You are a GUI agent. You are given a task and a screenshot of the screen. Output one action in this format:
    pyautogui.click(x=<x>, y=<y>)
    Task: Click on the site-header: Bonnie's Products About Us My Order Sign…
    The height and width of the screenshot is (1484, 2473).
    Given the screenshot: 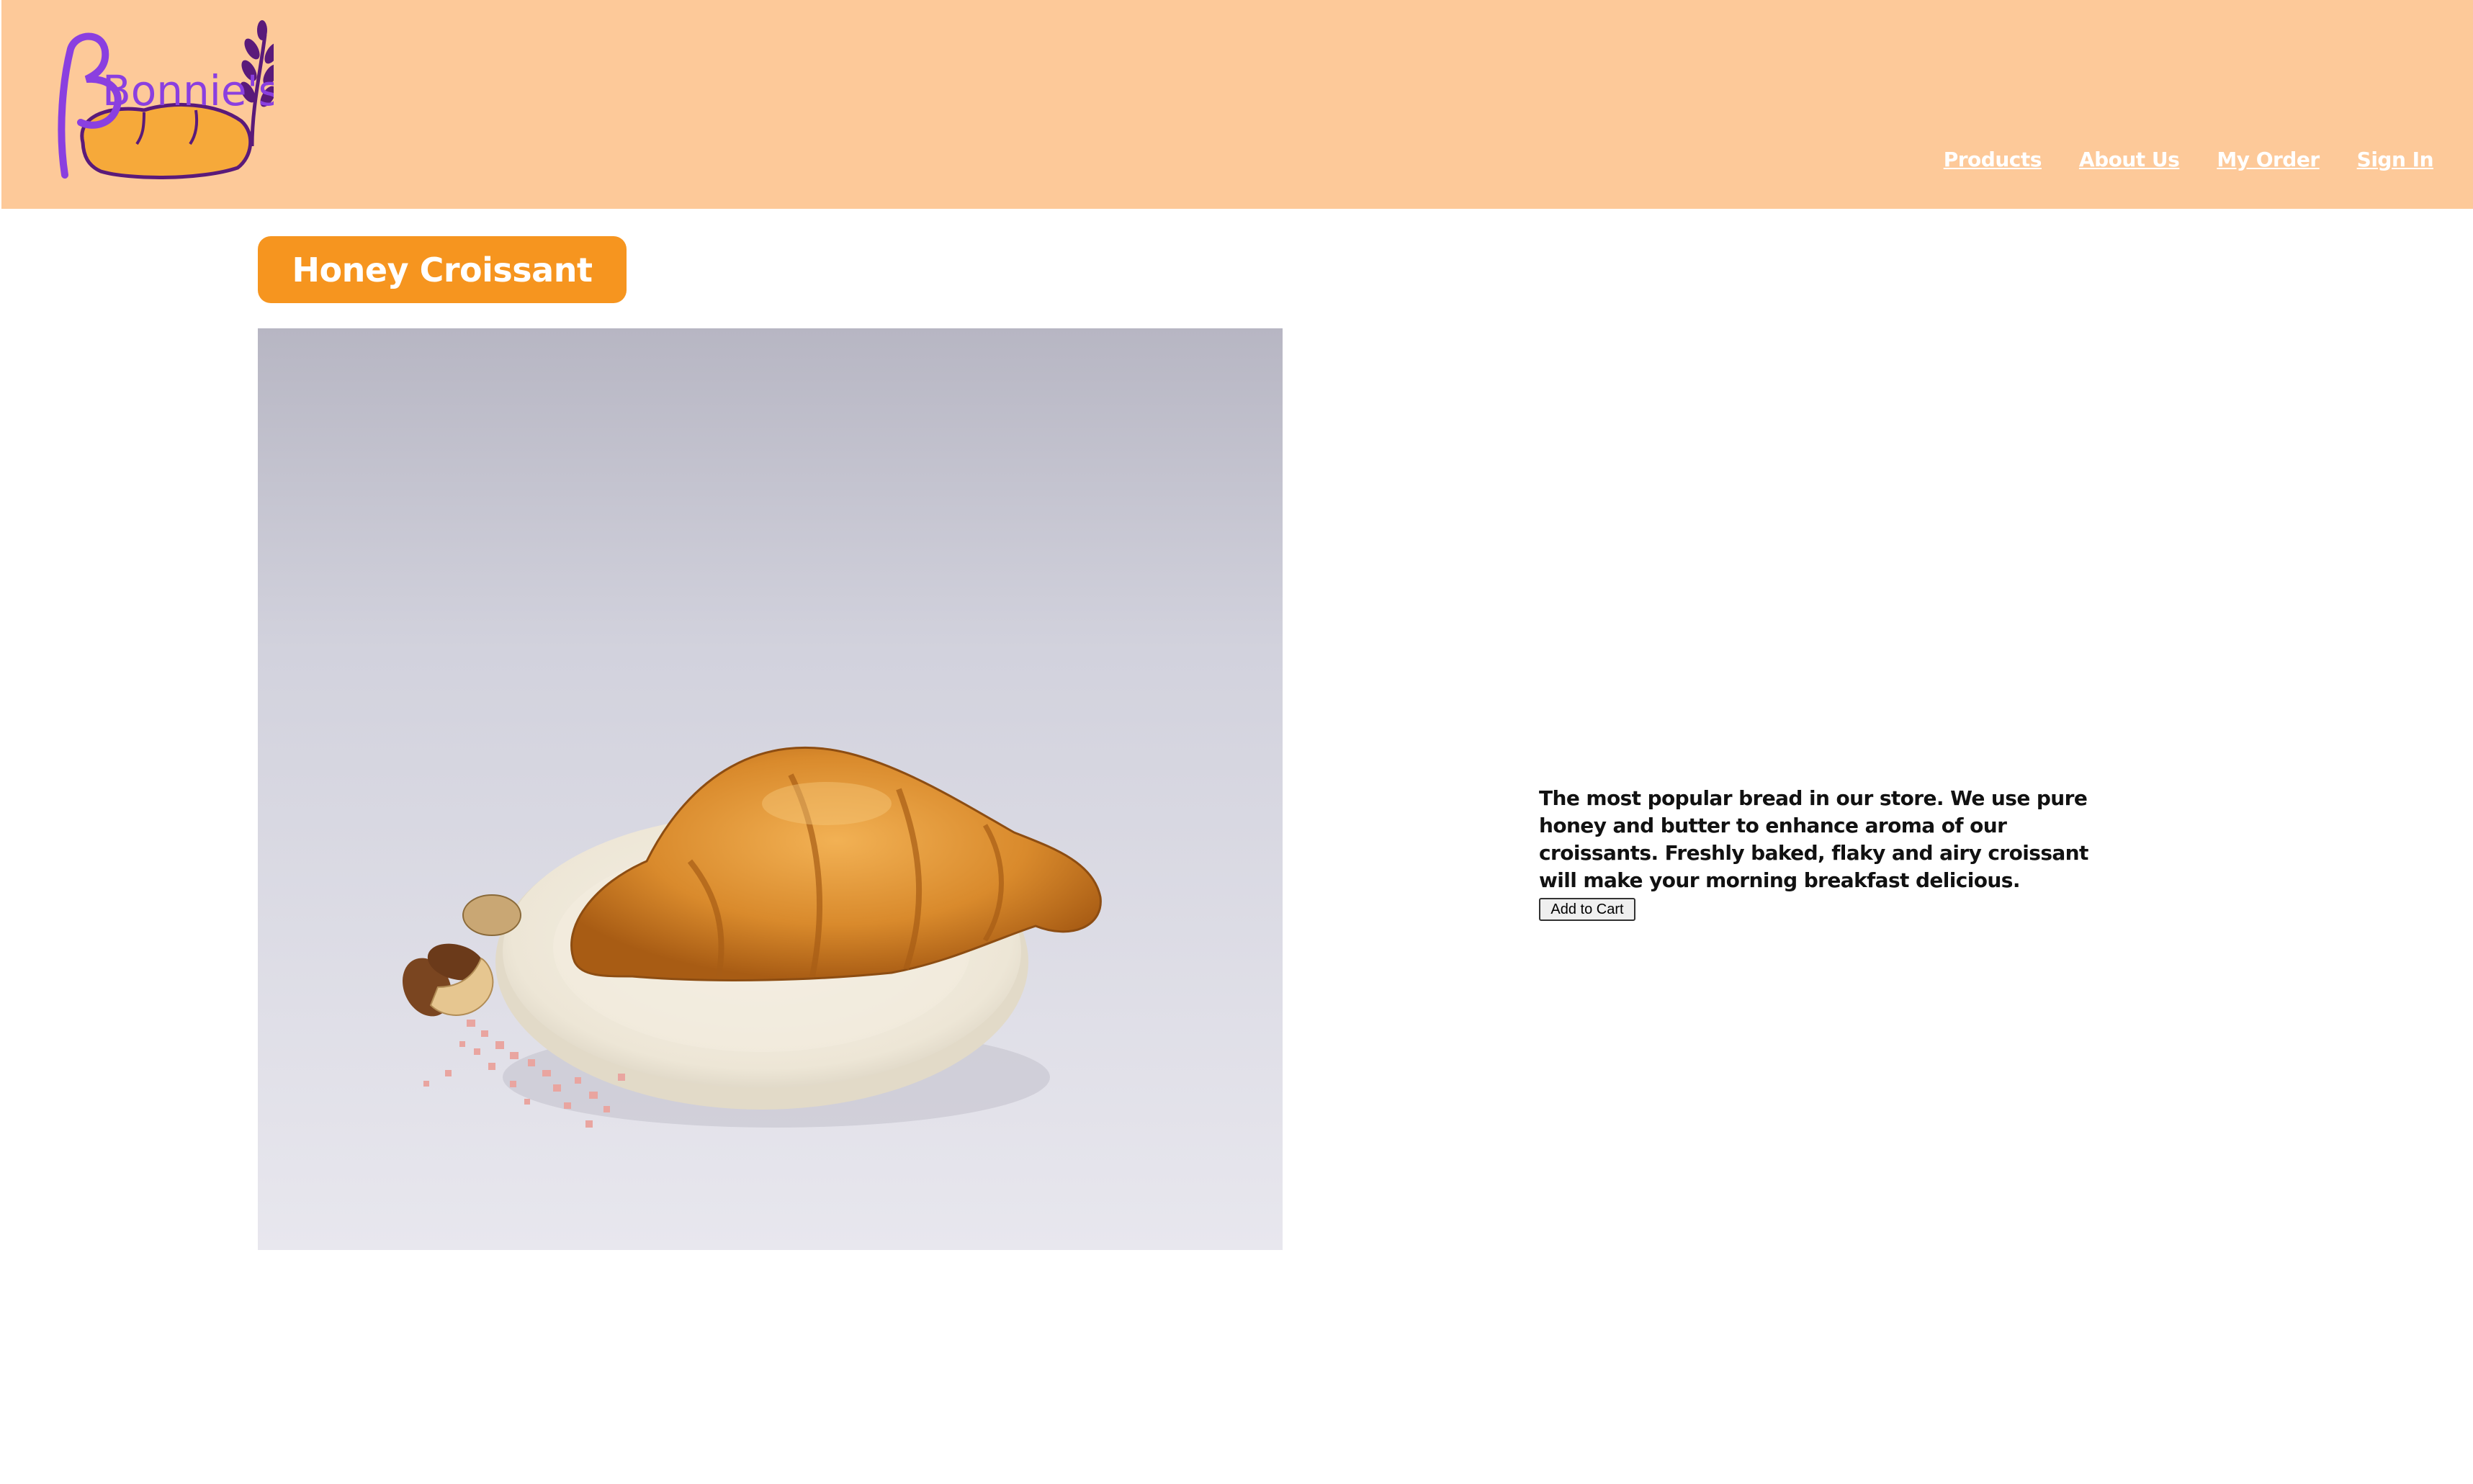 What is the action you would take?
    pyautogui.click(x=1237, y=104)
    